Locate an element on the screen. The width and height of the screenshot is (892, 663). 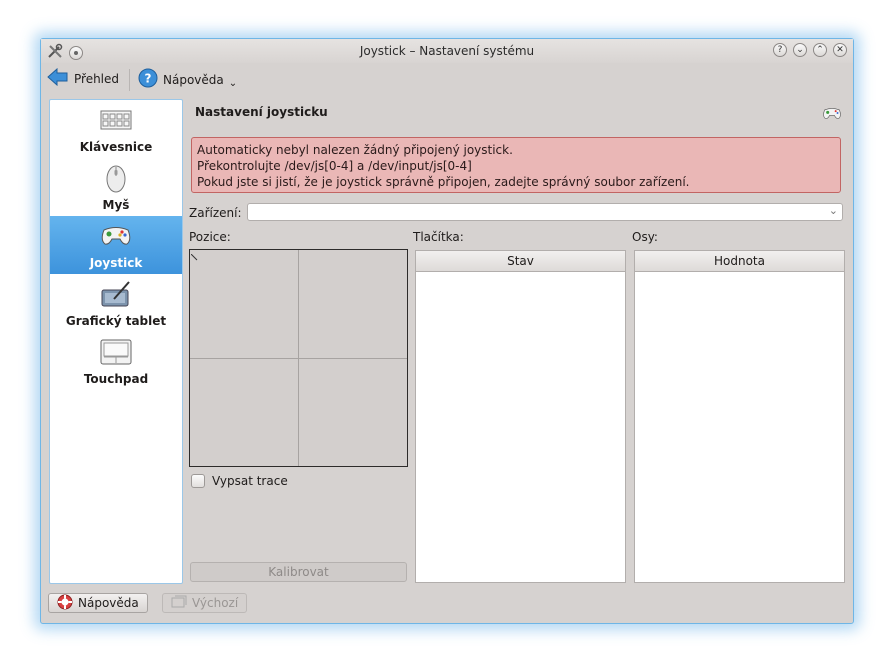
sidebar-item-label: Myš is located at coordinates (116, 205).